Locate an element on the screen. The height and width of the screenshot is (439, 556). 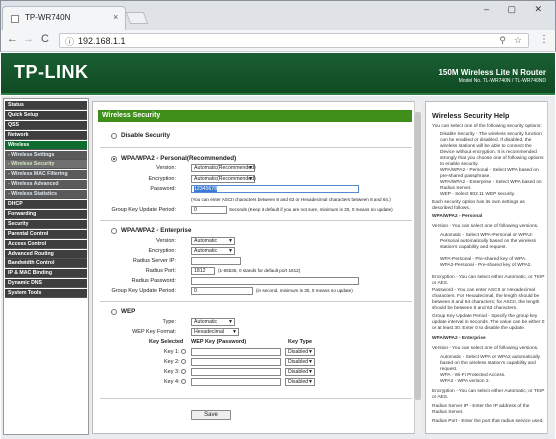
disable-security-label: Disable Security is located at coordinates (145, 135).